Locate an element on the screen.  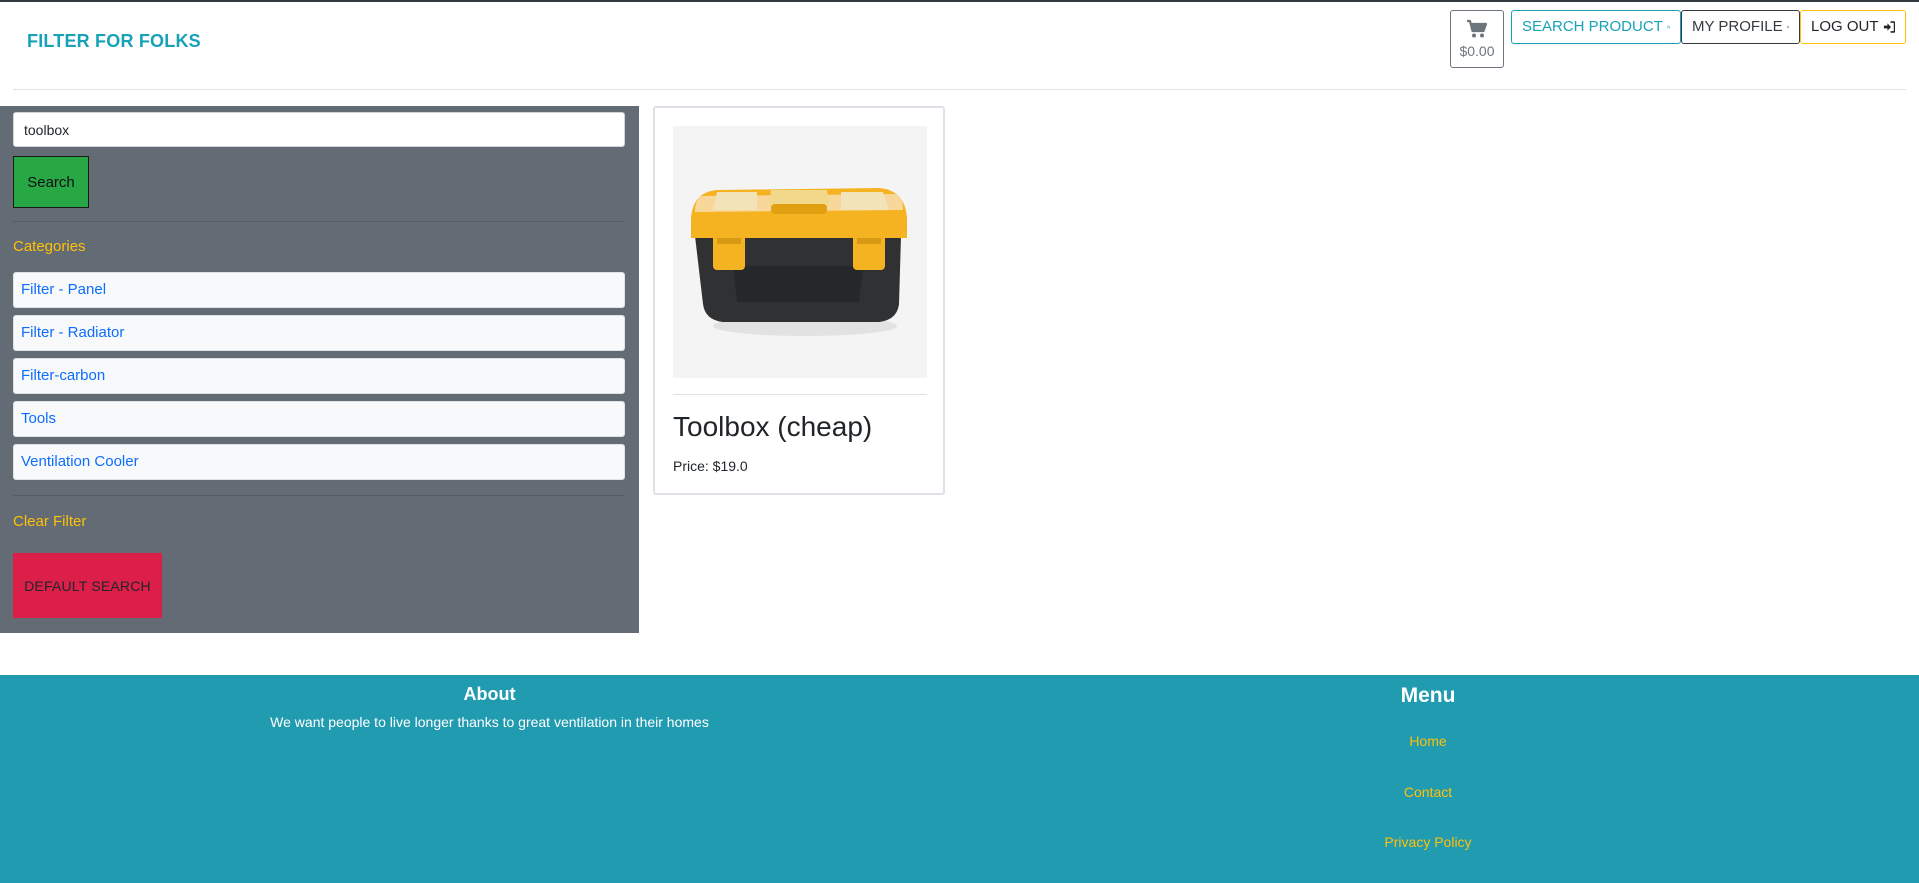
my-profile-button: MY PROFILE is located at coordinates (1740, 27).